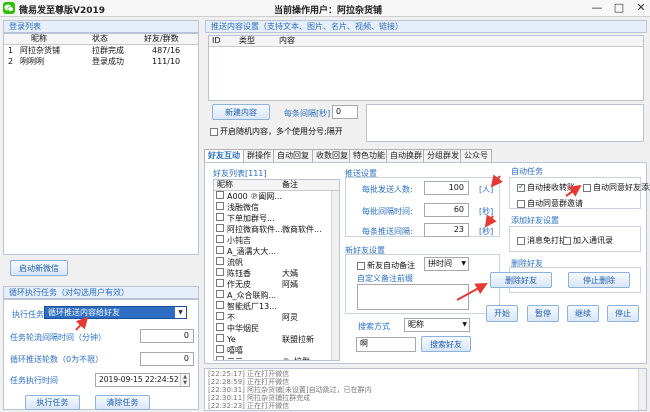  I want to click on clear-task-button: 清除任务, so click(122, 402).